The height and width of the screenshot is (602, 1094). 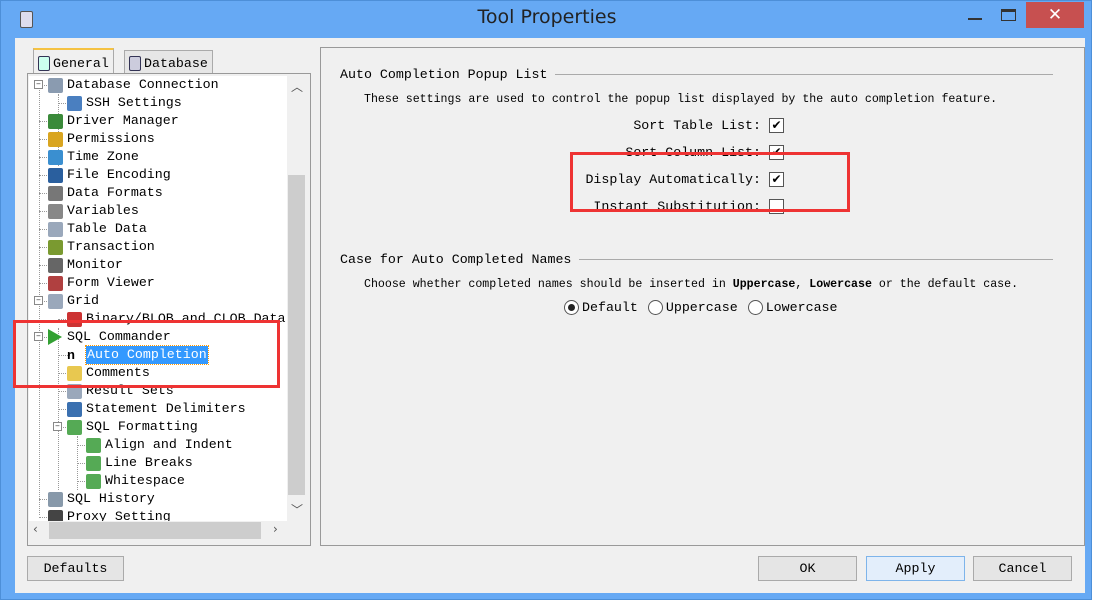 What do you see at coordinates (55, 265) in the screenshot?
I see `stopwatch-icon` at bounding box center [55, 265].